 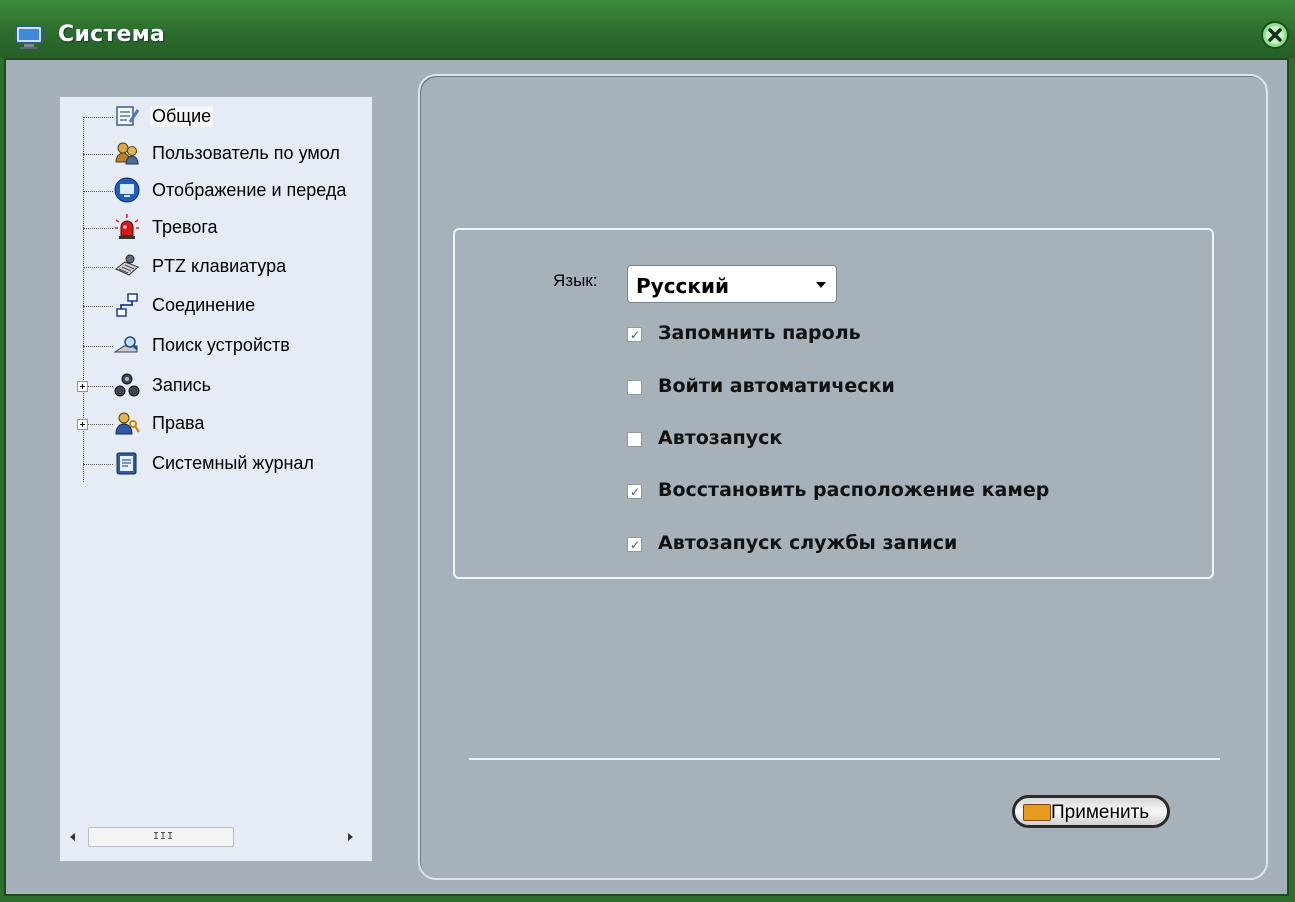 I want to click on scroll-grip: III, so click(x=164, y=836).